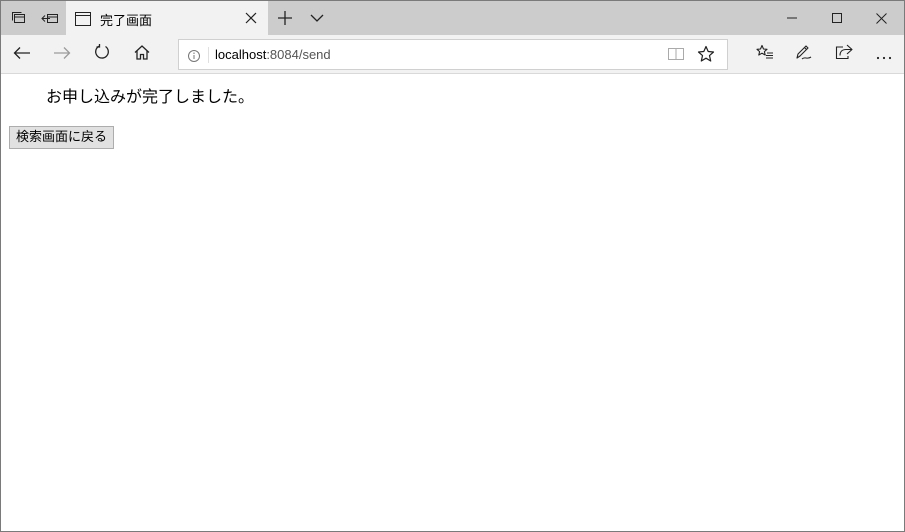 The image size is (905, 532). Describe the element at coordinates (83, 20) in the screenshot. I see `page-icon` at that location.